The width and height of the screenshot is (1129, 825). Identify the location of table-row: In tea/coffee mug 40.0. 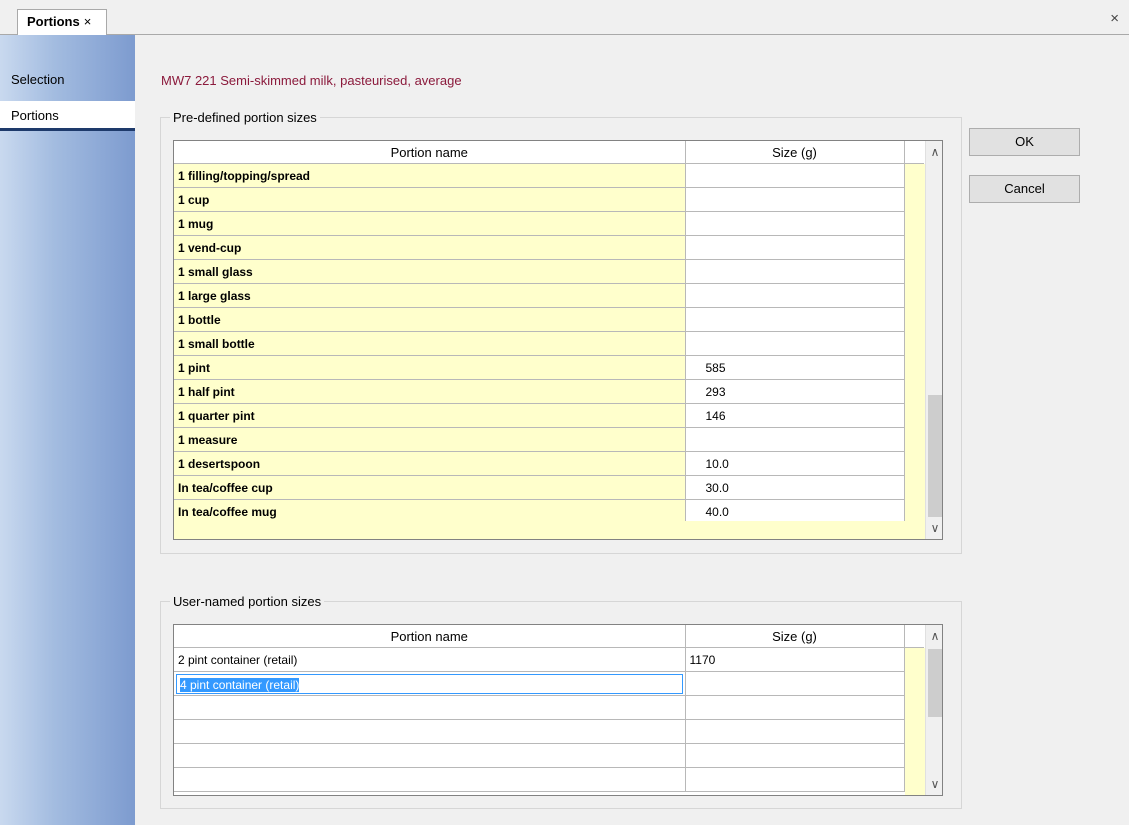
(549, 511).